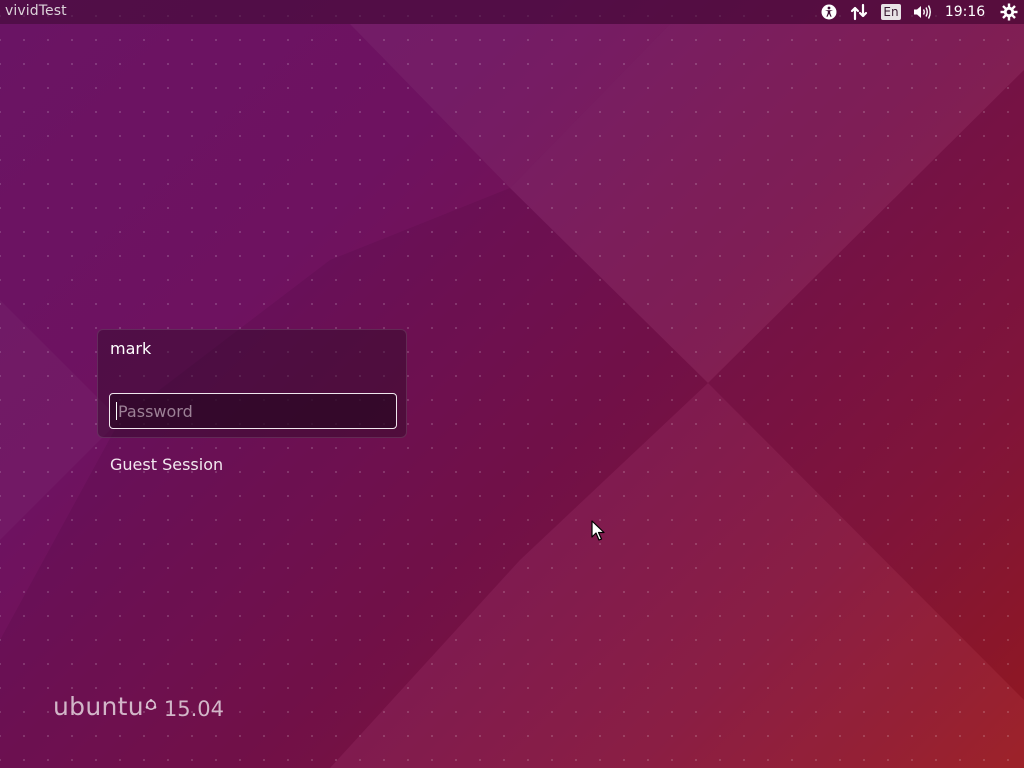 This screenshot has height=768, width=1024. Describe the element at coordinates (1009, 12) in the screenshot. I see `power-gear-icon` at that location.